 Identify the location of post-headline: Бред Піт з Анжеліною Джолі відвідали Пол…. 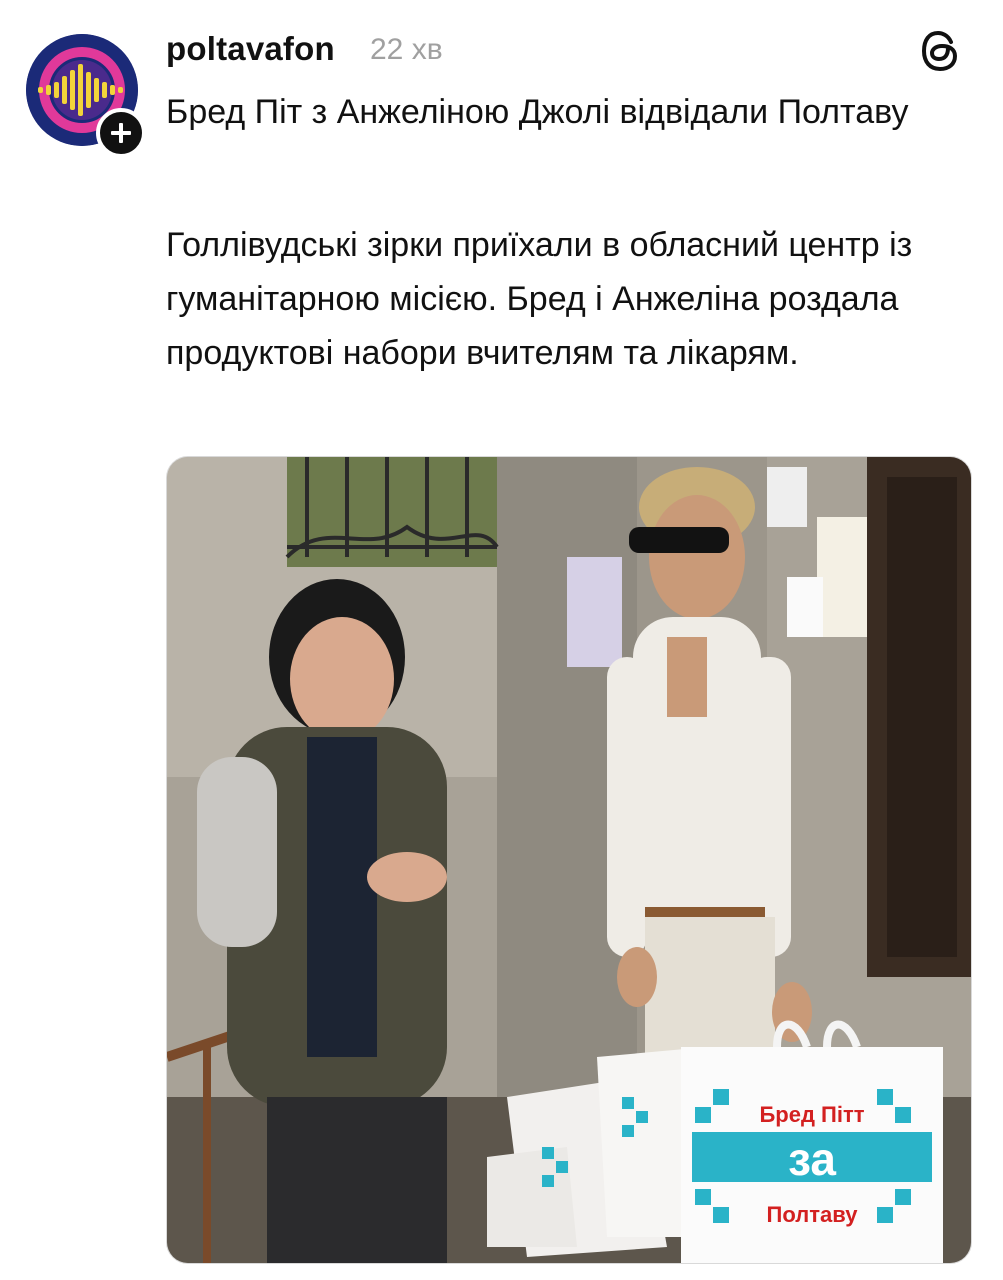
(537, 112).